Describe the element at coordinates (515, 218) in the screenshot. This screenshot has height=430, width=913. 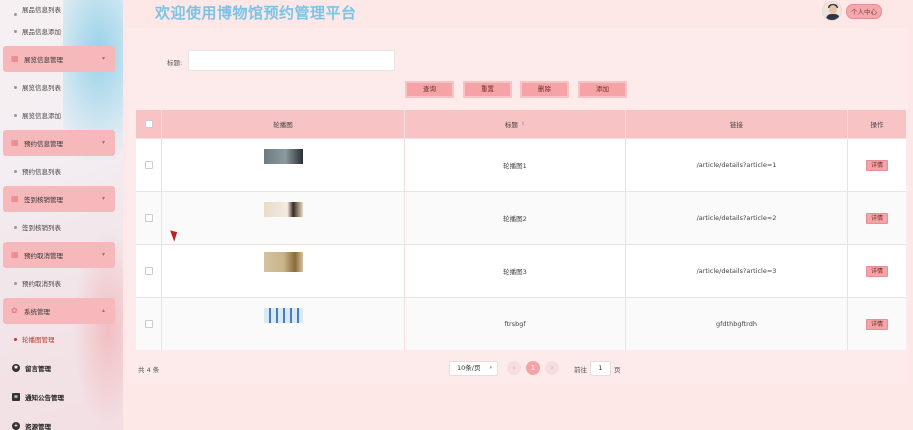
I see `title-cell: 轮播图2` at that location.